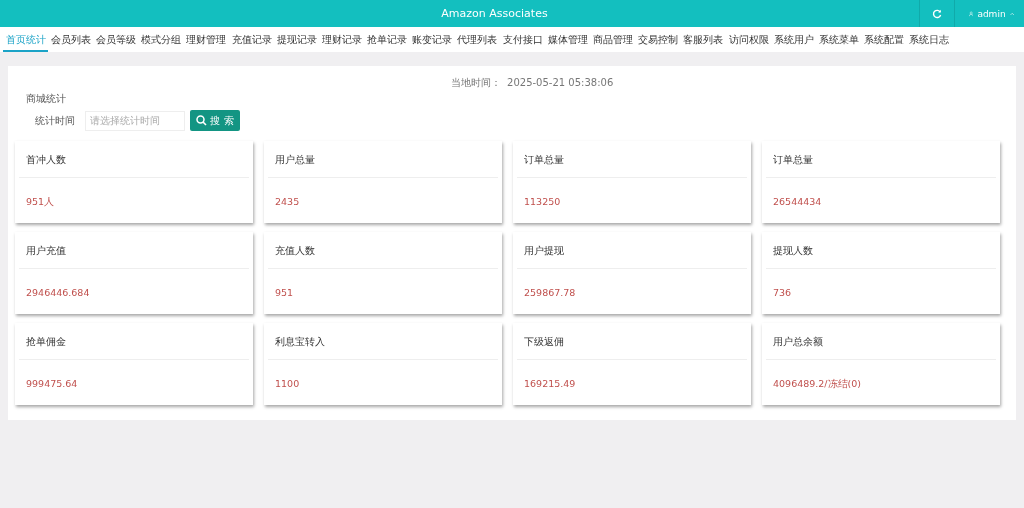 This screenshot has height=508, width=1024. Describe the element at coordinates (287, 202) in the screenshot. I see `stat-value: 2435` at that location.